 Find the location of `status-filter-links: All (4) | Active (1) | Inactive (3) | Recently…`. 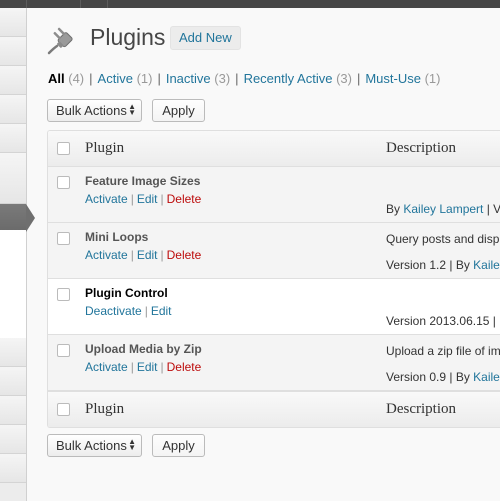

status-filter-links: All (4) | Active (1) | Inactive (3) | Recently… is located at coordinates (244, 78).